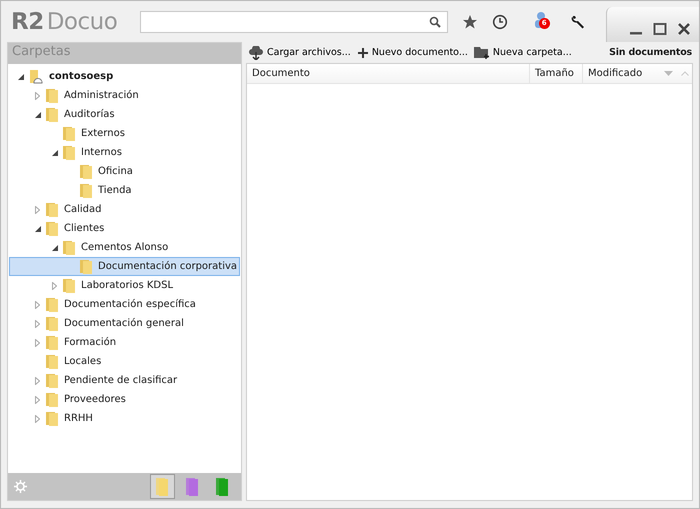 This screenshot has width=700, height=509. What do you see at coordinates (256, 53) in the screenshot?
I see `cloud-download-icon` at bounding box center [256, 53].